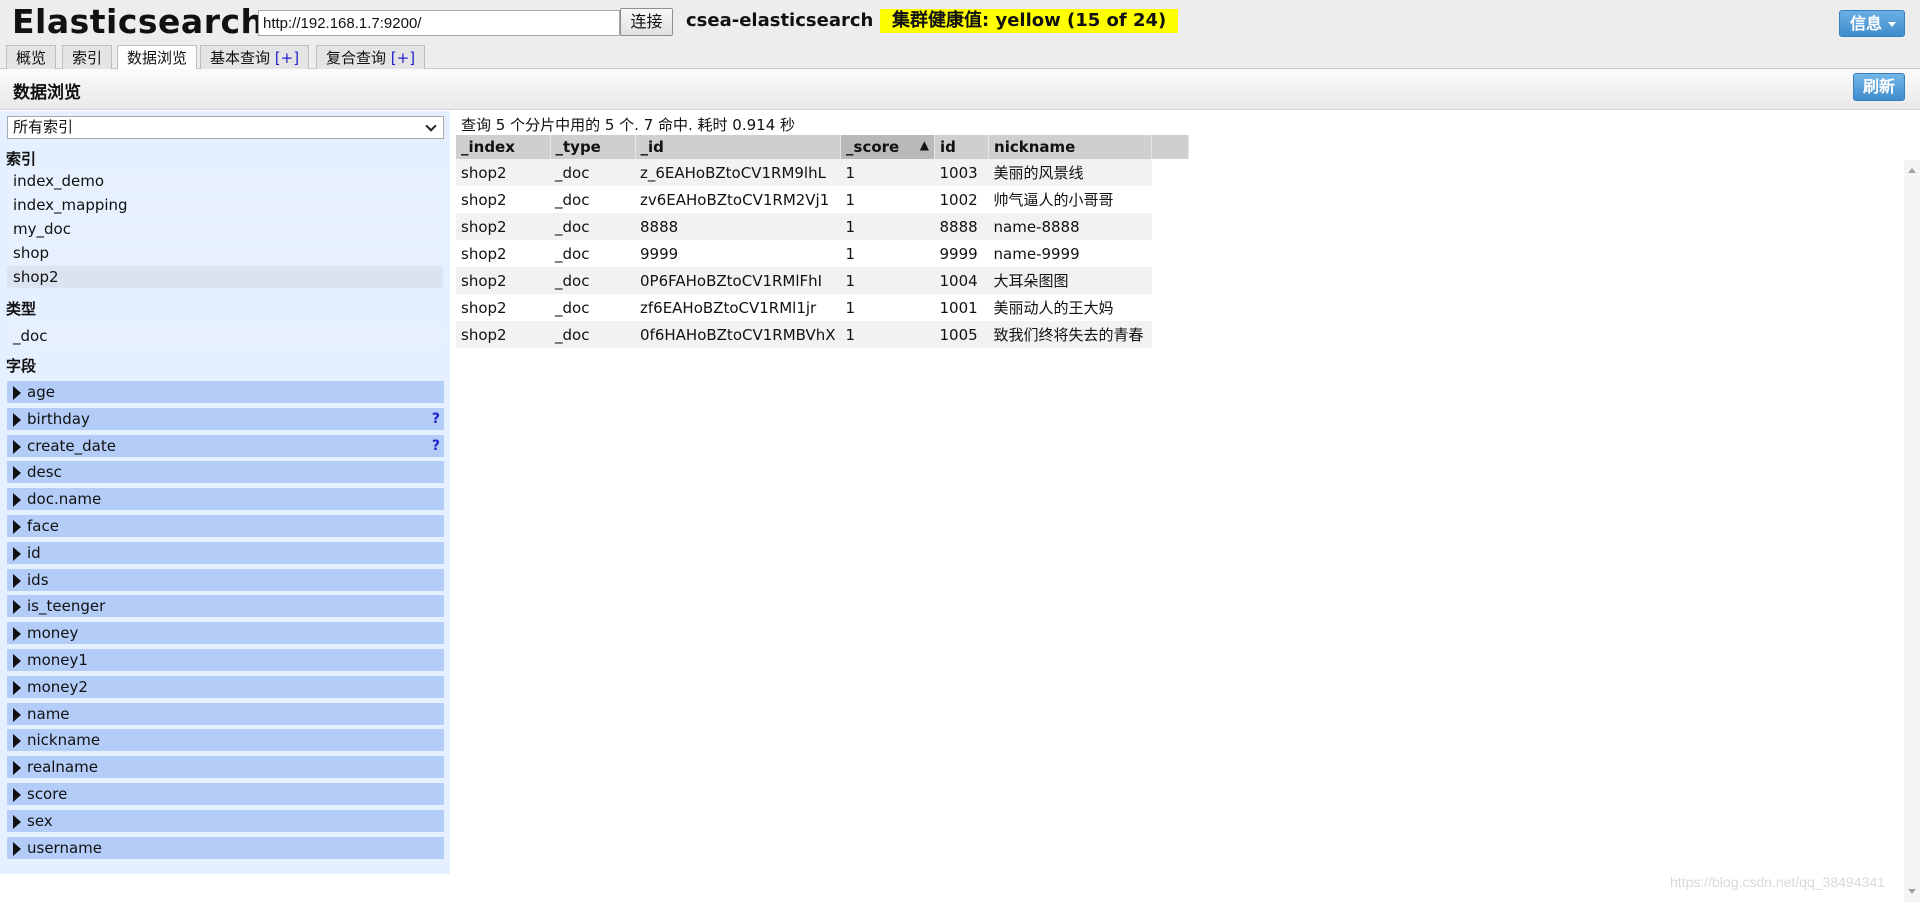 The height and width of the screenshot is (902, 1920). What do you see at coordinates (962, 147) in the screenshot?
I see `column-header-doc-id: id` at bounding box center [962, 147].